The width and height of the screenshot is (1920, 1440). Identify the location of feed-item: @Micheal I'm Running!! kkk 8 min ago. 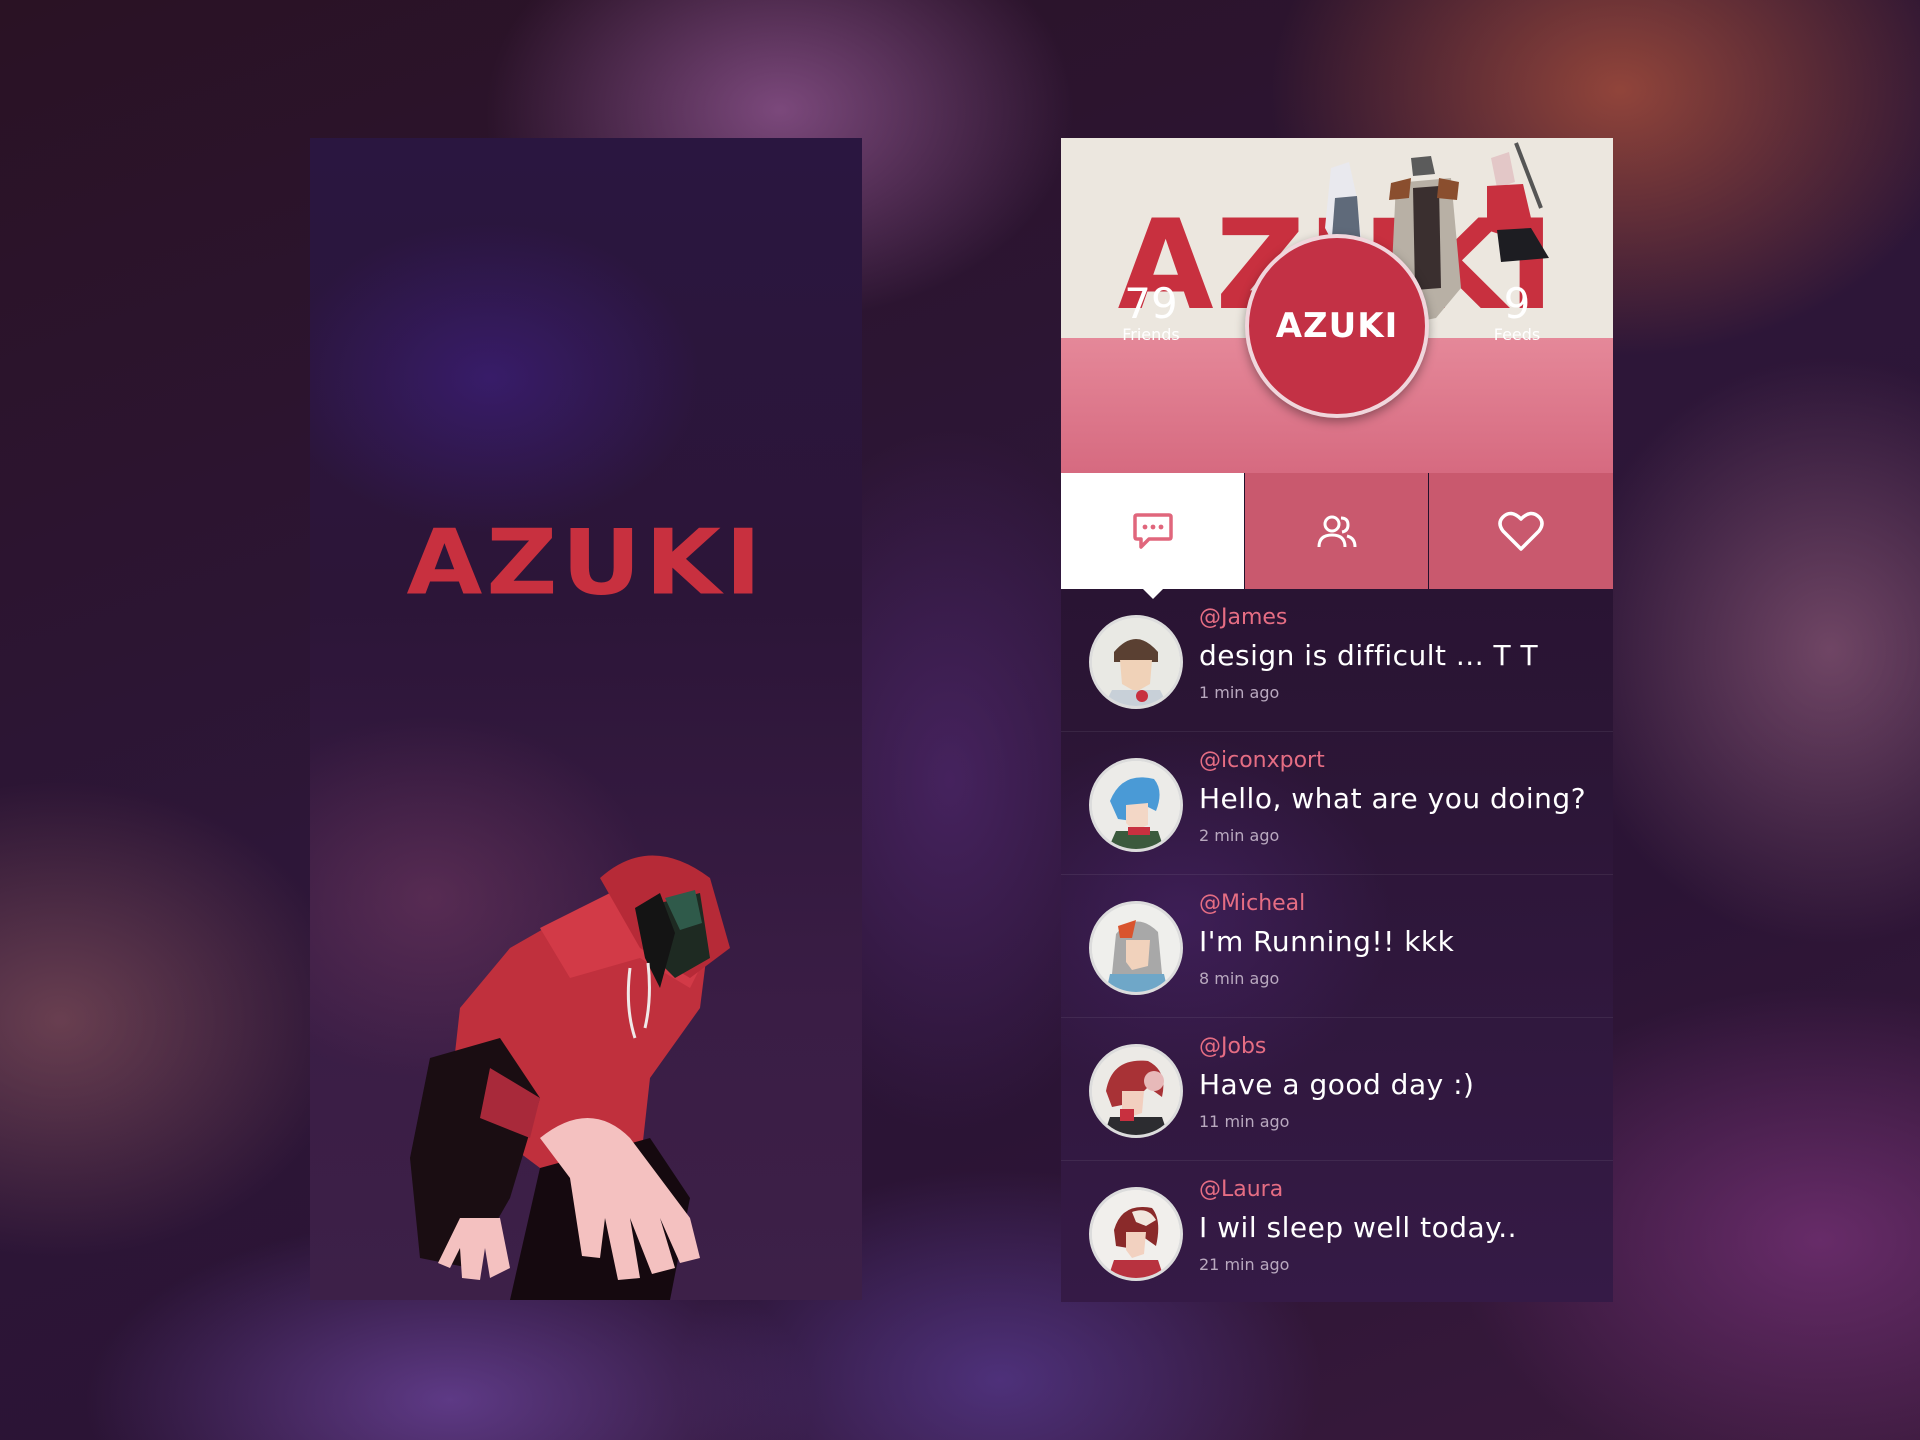
(1337, 946).